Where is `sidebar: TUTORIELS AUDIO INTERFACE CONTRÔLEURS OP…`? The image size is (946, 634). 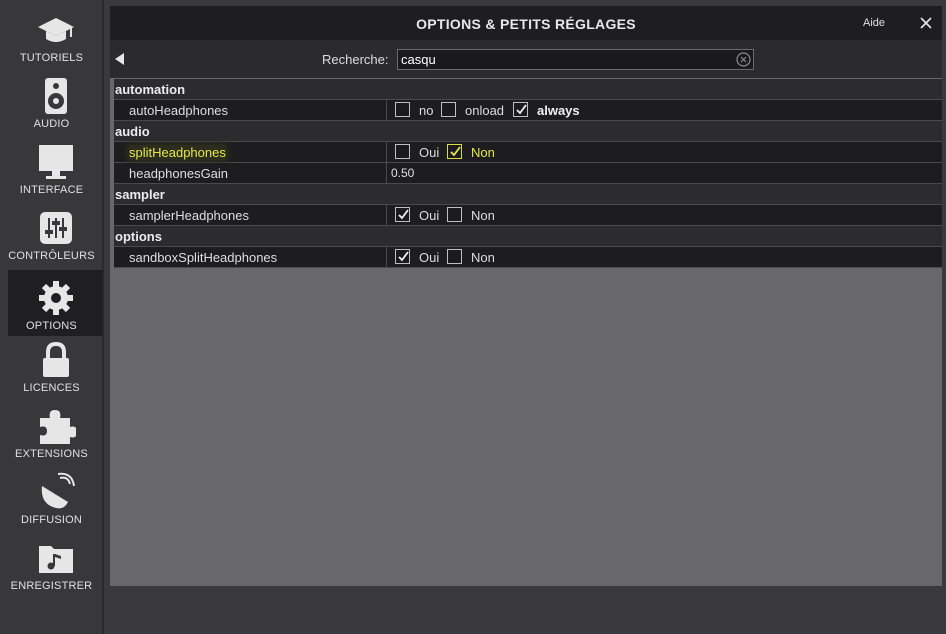
sidebar: TUTORIELS AUDIO INTERFACE CONTRÔLEURS OP… is located at coordinates (52, 317).